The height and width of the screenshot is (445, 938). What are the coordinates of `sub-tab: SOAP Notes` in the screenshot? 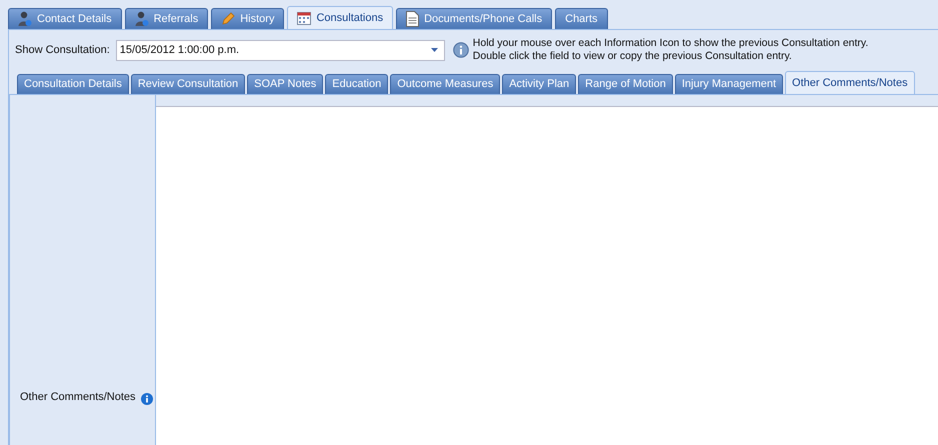 It's located at (285, 84).